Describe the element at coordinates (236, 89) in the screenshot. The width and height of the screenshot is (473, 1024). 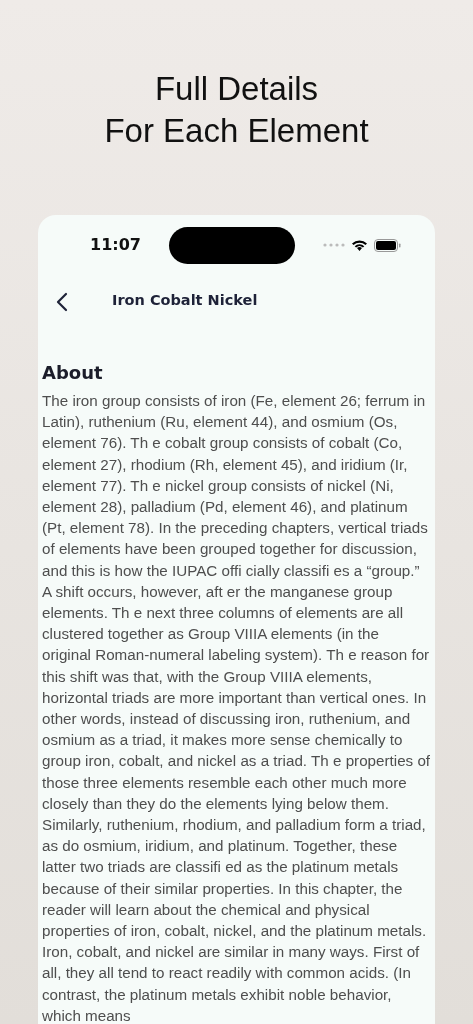
I see `headline: Full Details` at that location.